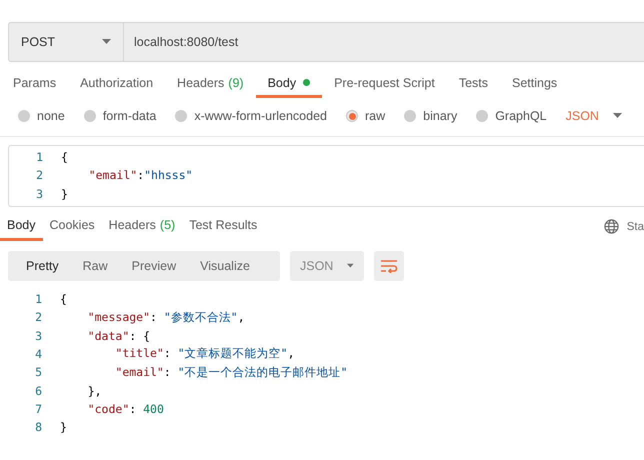 The height and width of the screenshot is (460, 644). I want to click on view-mode-tab: Pretty, so click(42, 265).